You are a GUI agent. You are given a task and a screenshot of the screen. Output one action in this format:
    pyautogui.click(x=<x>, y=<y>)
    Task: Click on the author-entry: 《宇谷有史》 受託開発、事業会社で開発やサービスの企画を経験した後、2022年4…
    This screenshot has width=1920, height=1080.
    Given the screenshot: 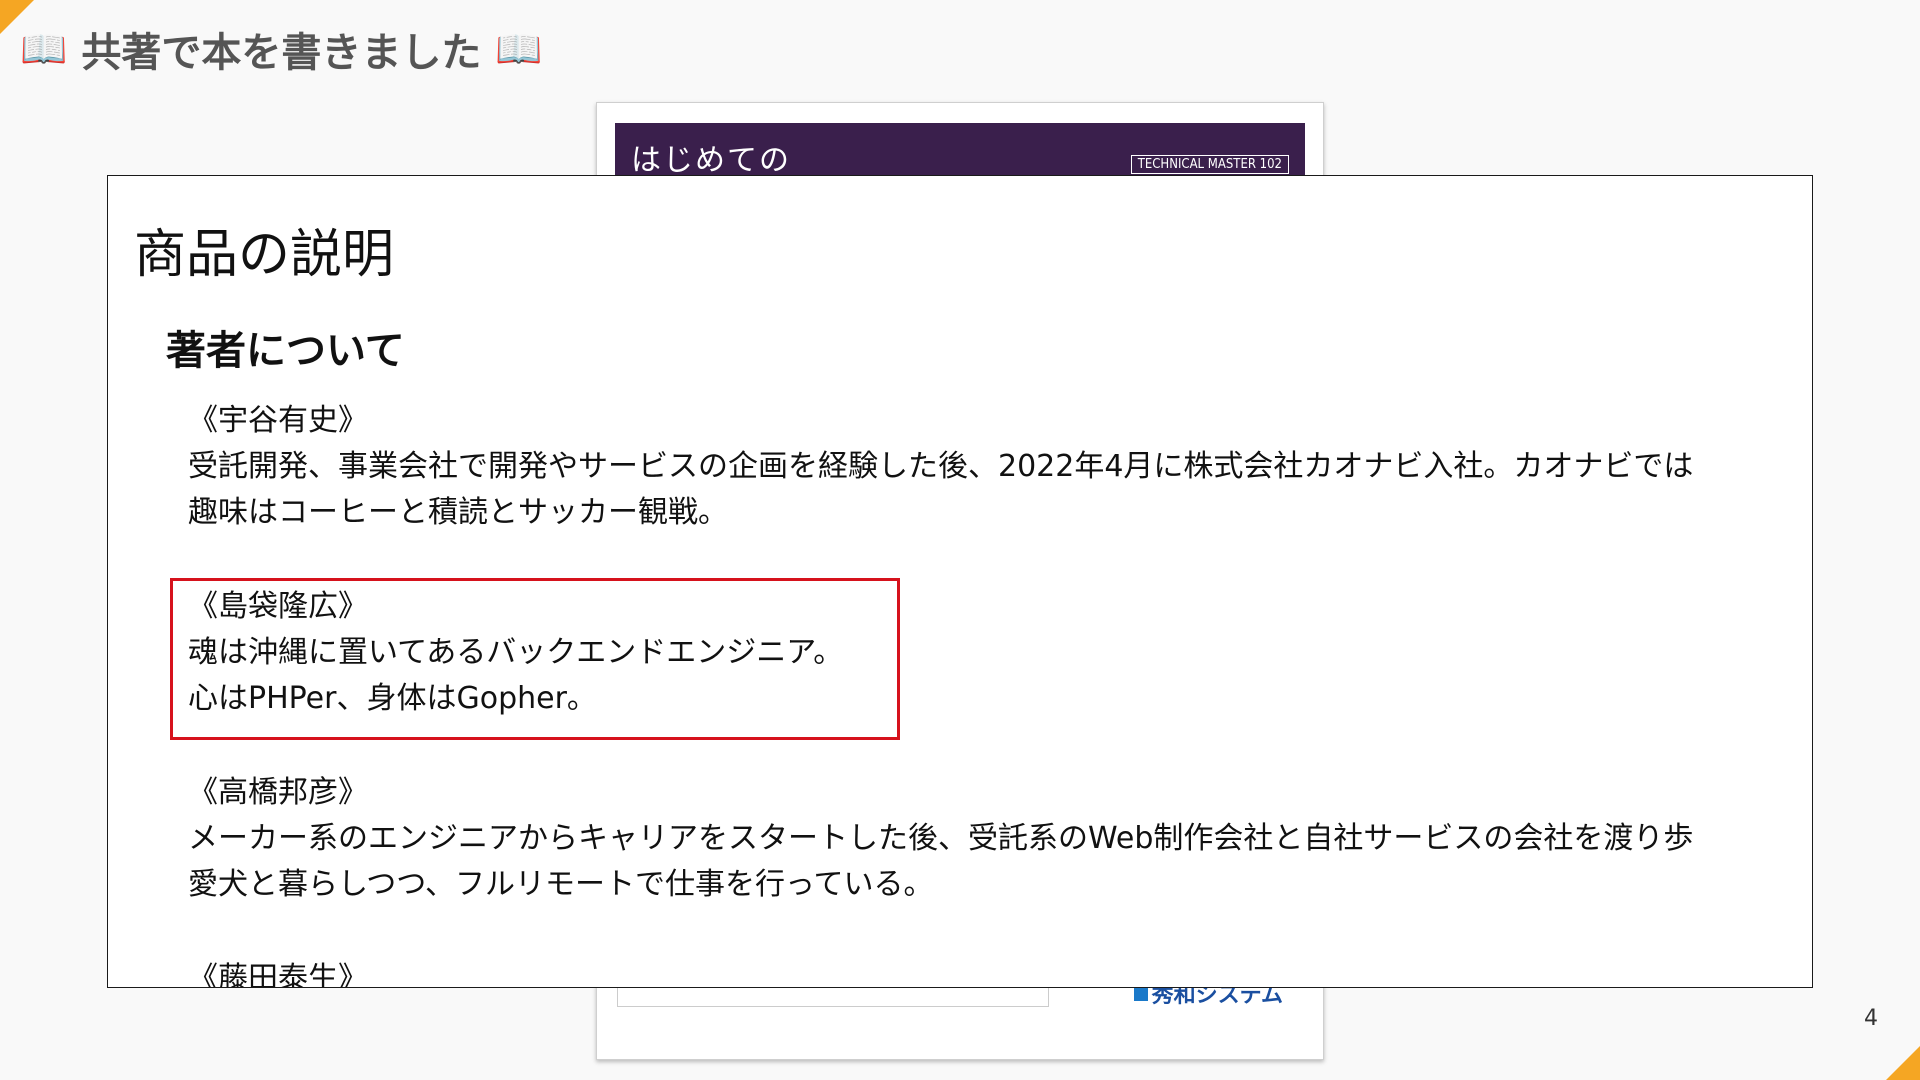 What is the action you would take?
    pyautogui.click(x=940, y=467)
    